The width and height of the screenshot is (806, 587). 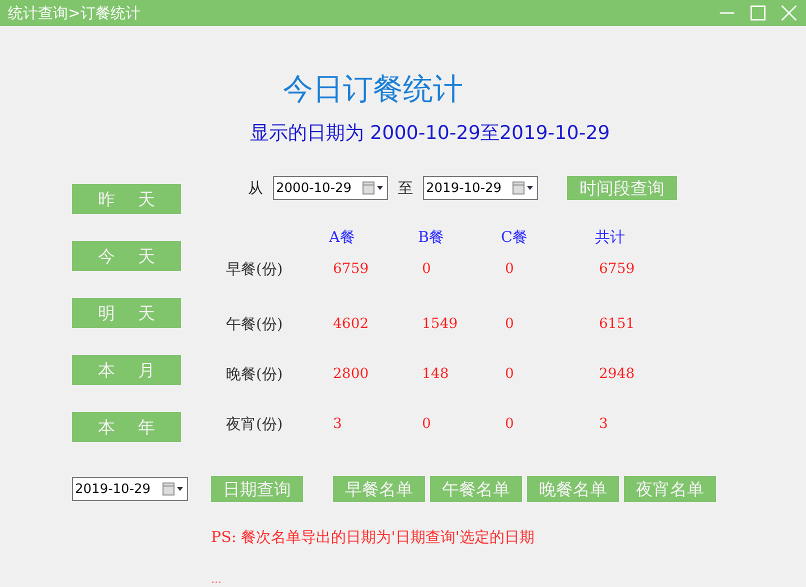 I want to click on date-query-button: 日期查询, so click(x=257, y=489).